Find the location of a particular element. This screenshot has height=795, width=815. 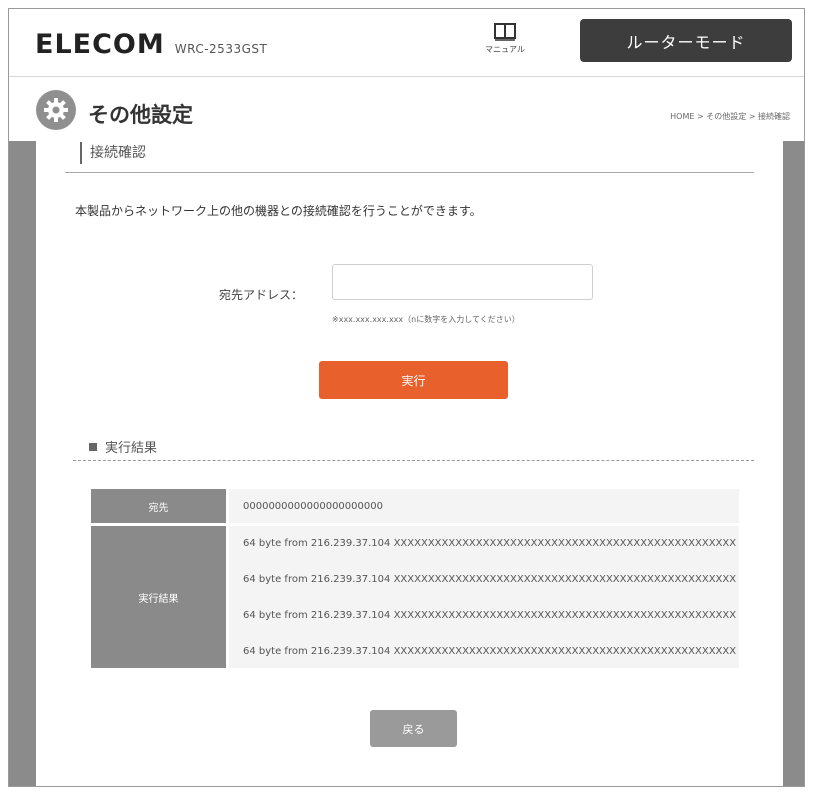

section-description: 本製品からネットワーク上の他の機器との接続確認を行うことができます。 is located at coordinates (278, 211).